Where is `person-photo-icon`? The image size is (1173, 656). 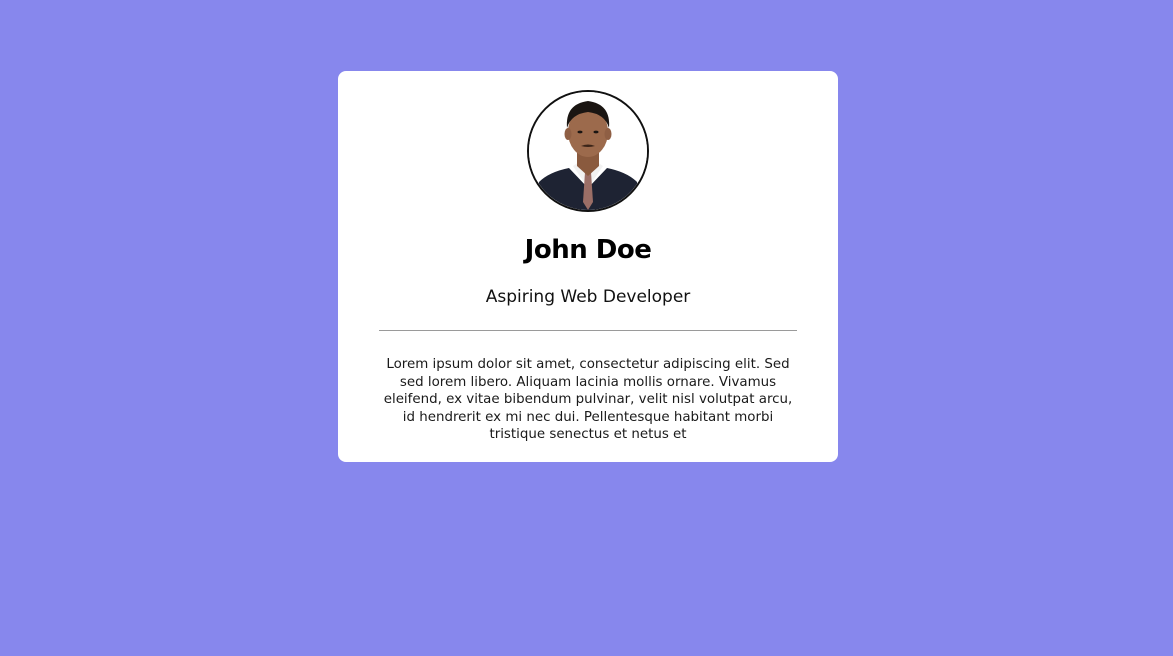
person-photo-icon is located at coordinates (588, 151).